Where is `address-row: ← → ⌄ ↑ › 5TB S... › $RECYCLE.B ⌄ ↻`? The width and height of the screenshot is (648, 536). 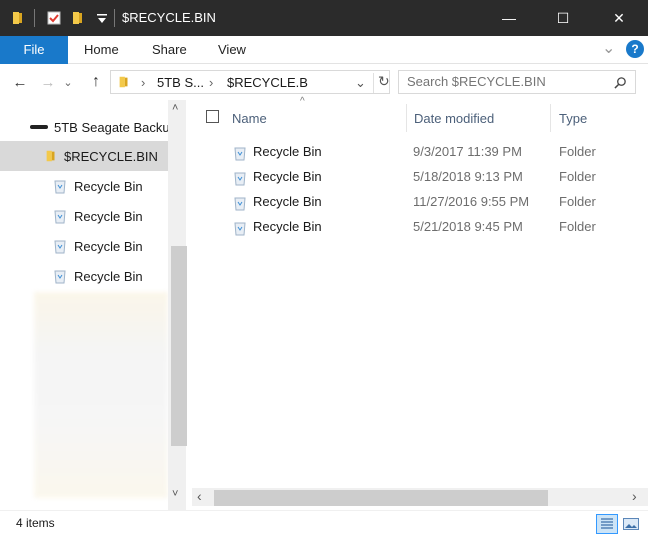 address-row: ← → ⌄ ↑ › 5TB S... › $RECYCLE.B ⌄ ↻ is located at coordinates (324, 82).